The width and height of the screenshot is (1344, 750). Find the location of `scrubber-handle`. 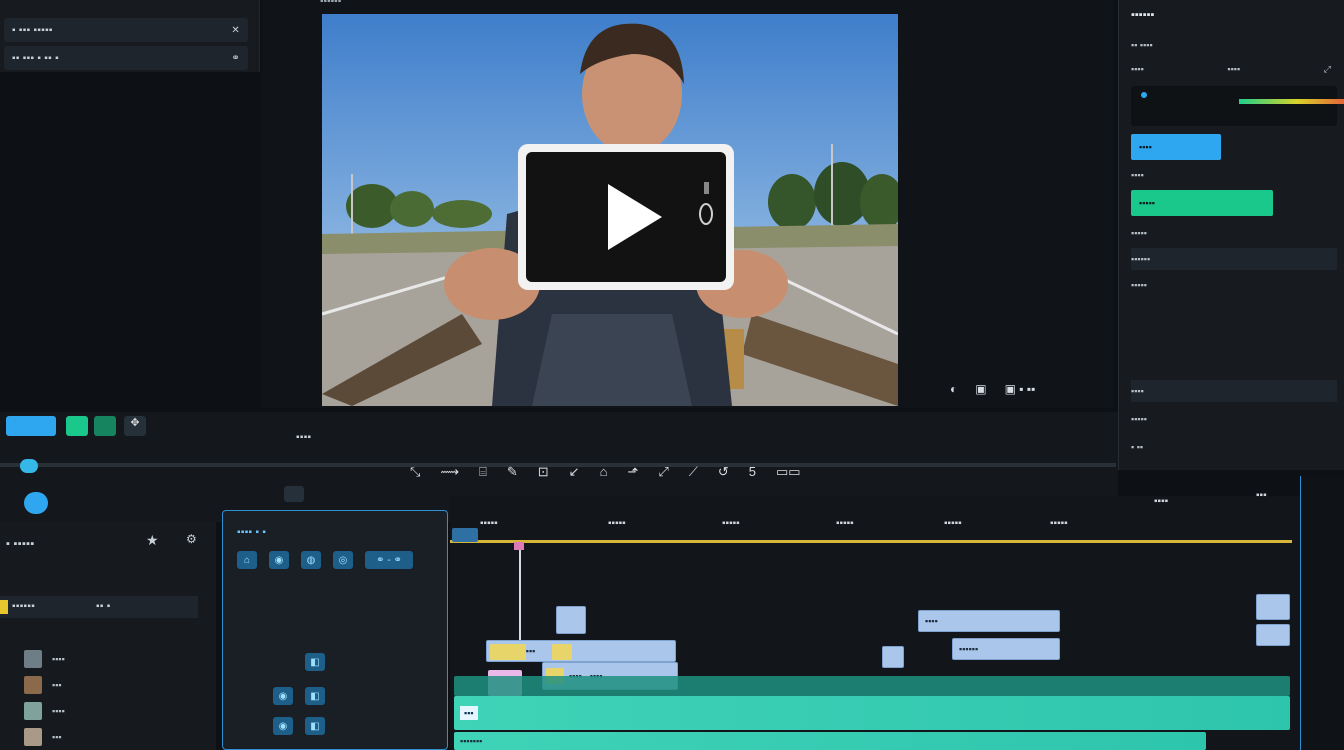

scrubber-handle is located at coordinates (29, 466).